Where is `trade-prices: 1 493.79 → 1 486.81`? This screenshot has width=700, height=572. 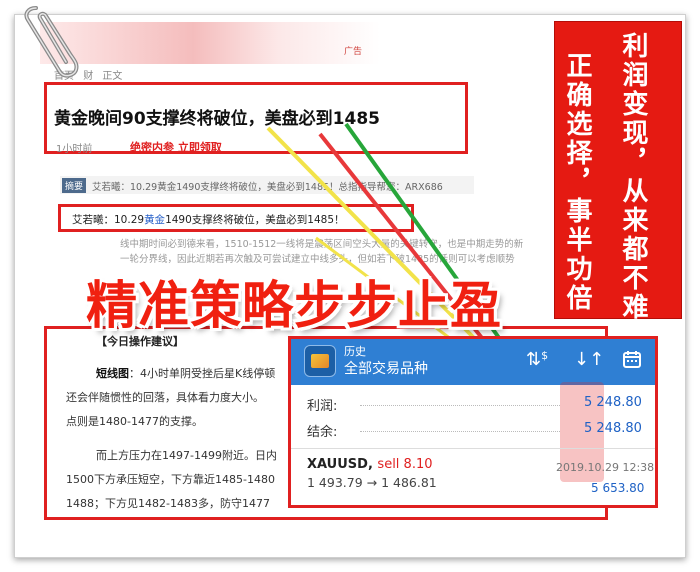
trade-prices: 1 493.79 → 1 486.81 is located at coordinates (372, 482).